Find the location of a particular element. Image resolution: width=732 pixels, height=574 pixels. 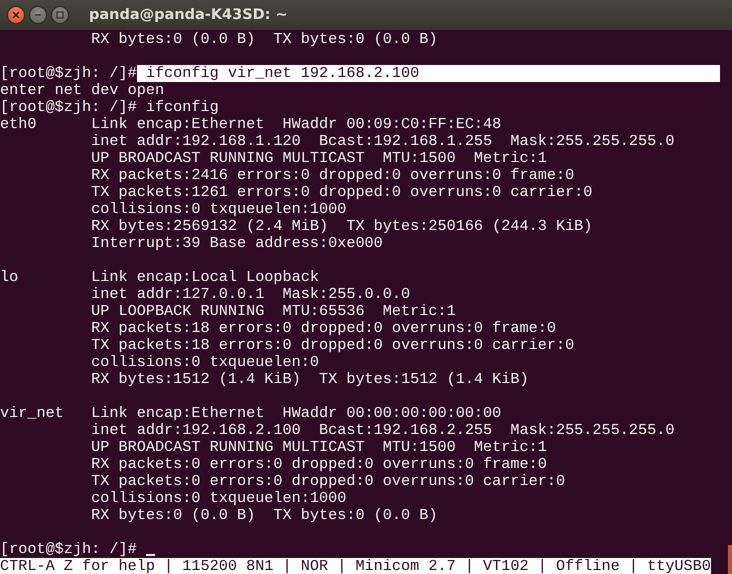

close-icon is located at coordinates (16, 15).